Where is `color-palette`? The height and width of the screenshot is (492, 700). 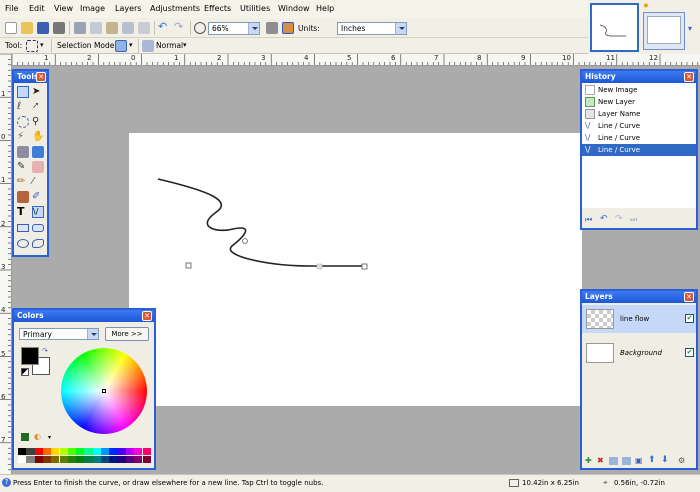
color-palette is located at coordinates (85, 456).